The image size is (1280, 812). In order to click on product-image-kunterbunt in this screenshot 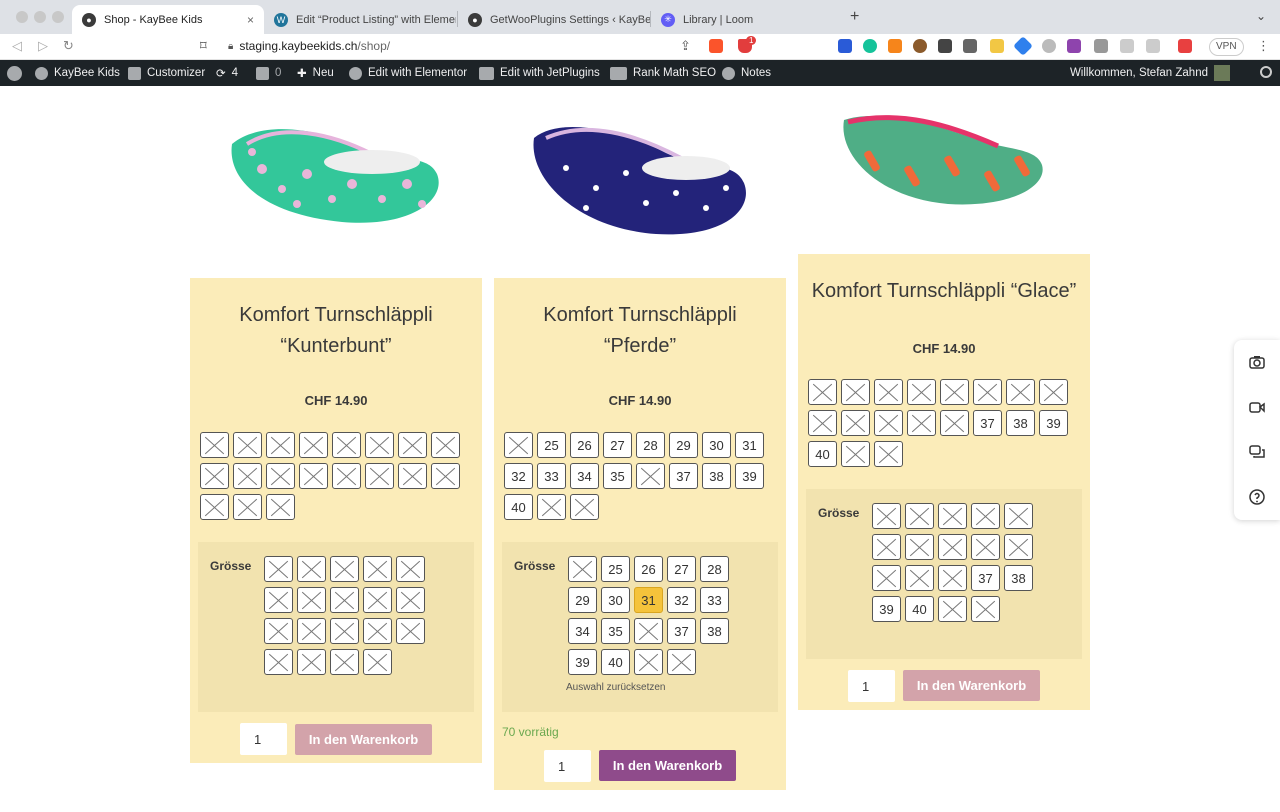, I will do `click(336, 166)`.